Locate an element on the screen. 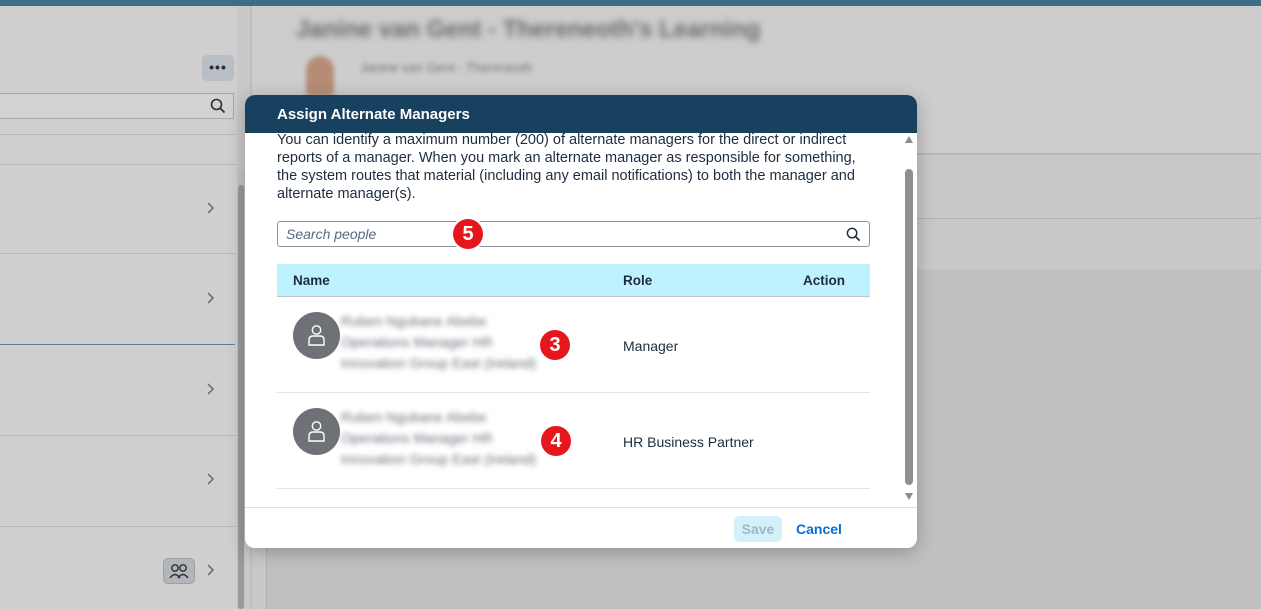 This screenshot has height=609, width=1261. search-people-field is located at coordinates (573, 234).